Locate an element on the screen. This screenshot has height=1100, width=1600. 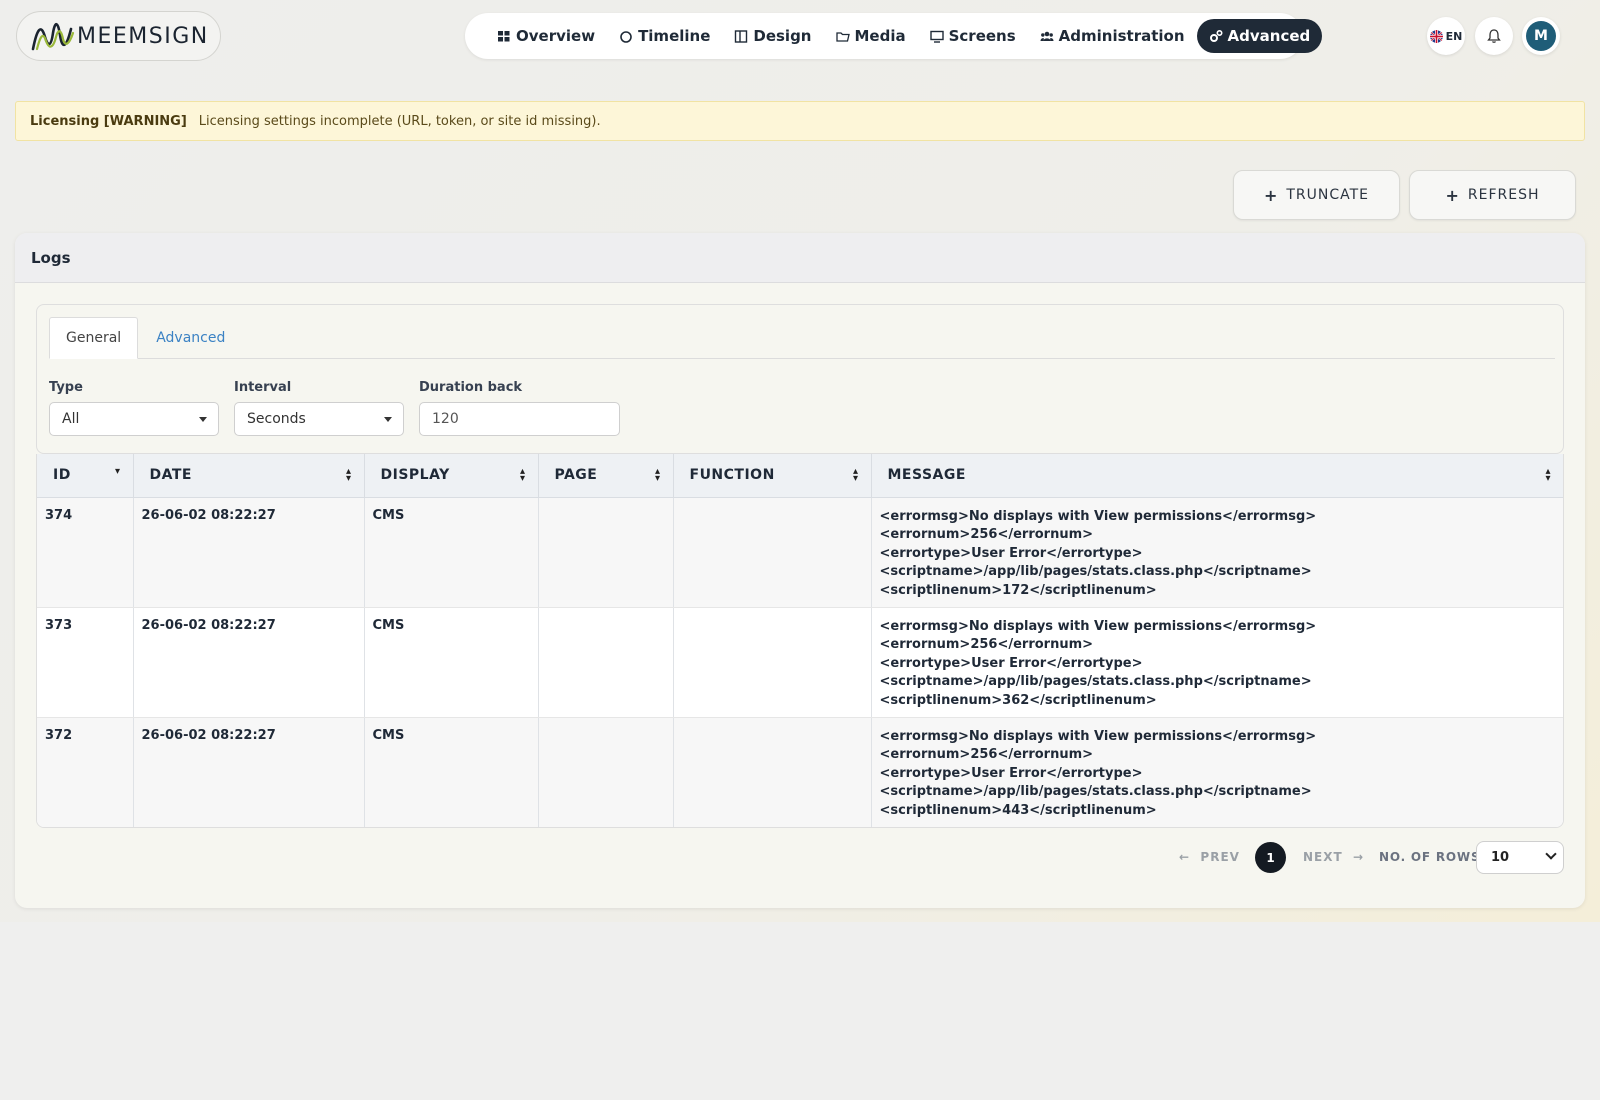
column-label: ID is located at coordinates (62, 475).